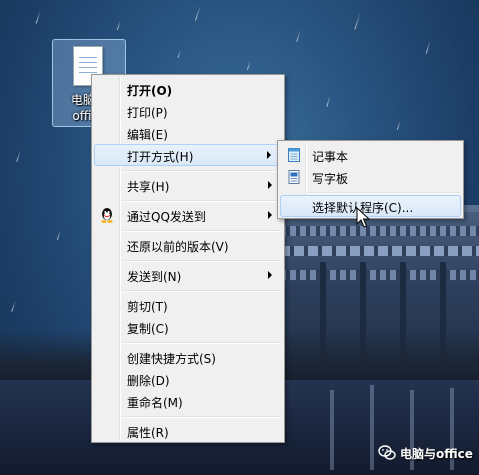 This screenshot has width=479, height=475. I want to click on menu-item-label: 还原以前的版本(V), so click(178, 247).